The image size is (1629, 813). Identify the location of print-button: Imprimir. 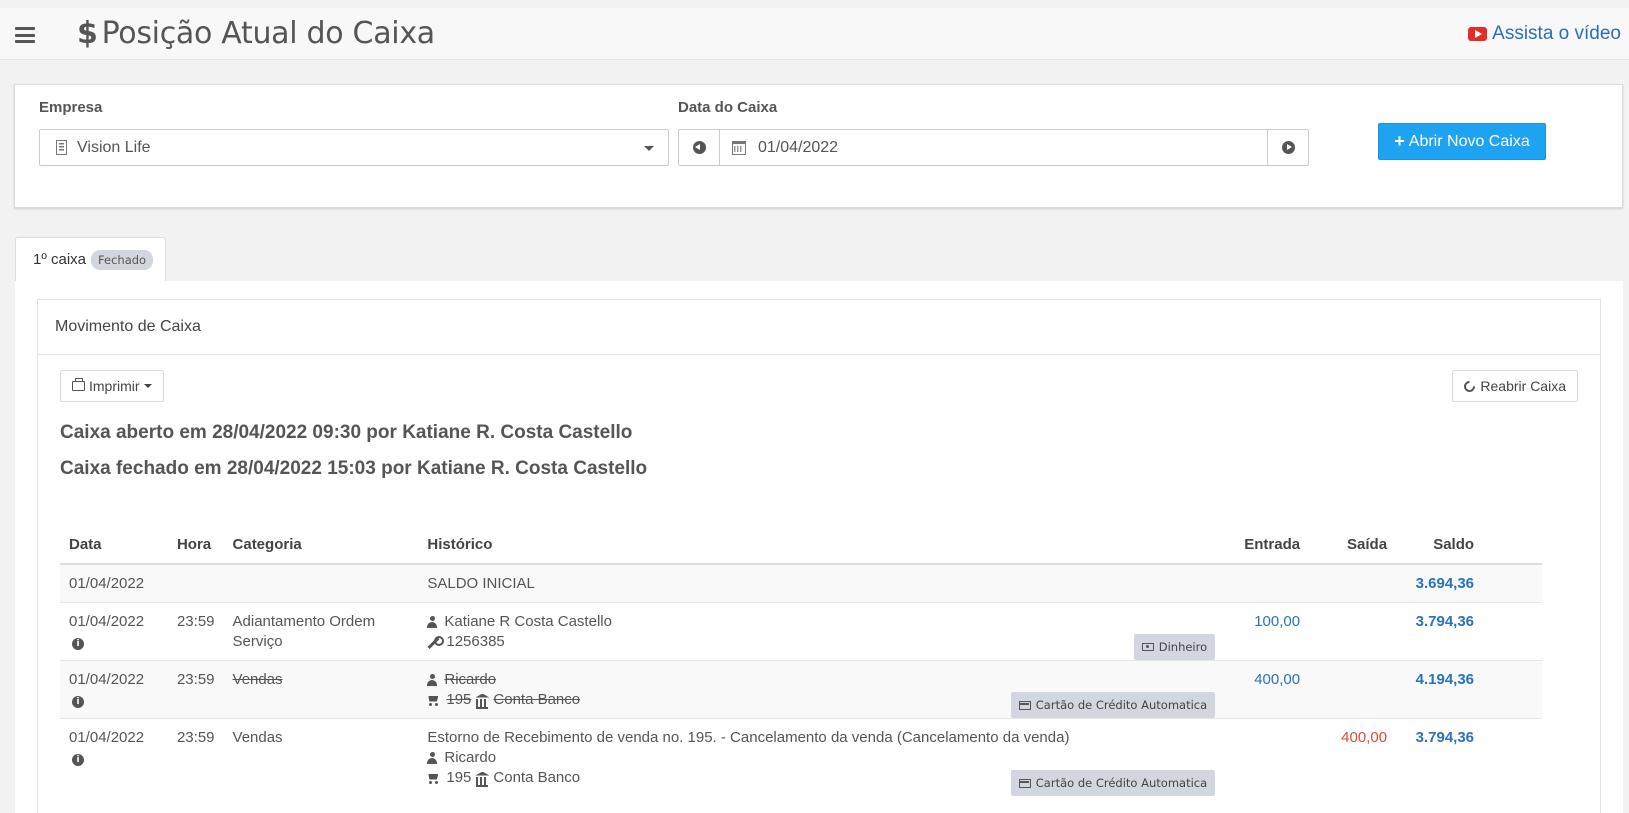
(112, 386).